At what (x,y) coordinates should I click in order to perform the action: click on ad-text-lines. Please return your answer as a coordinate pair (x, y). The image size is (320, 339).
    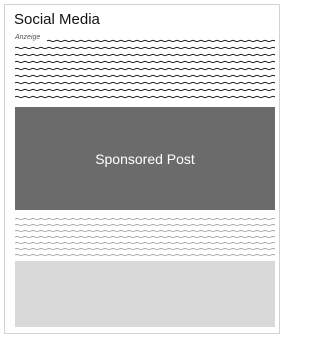
    Looking at the image, I should click on (145, 69).